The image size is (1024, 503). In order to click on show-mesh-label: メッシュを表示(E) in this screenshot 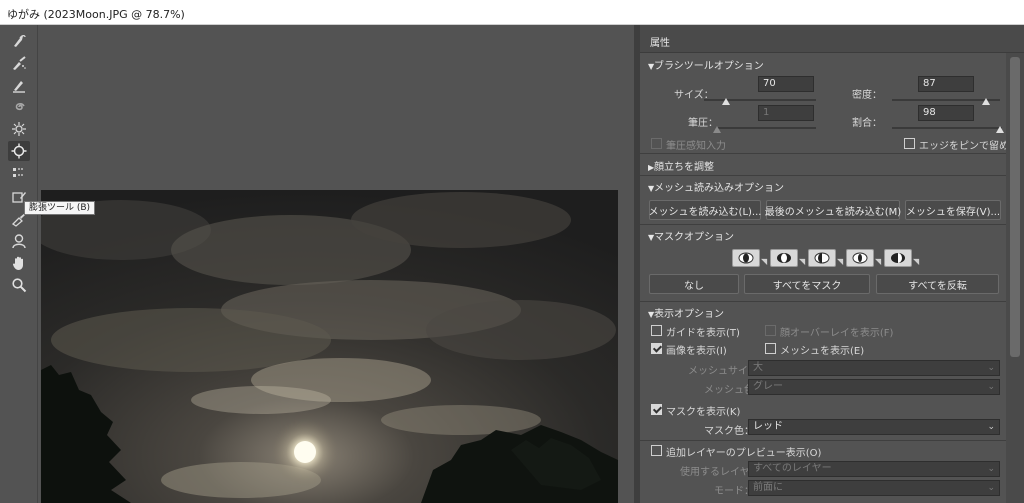, I will do `click(822, 351)`.